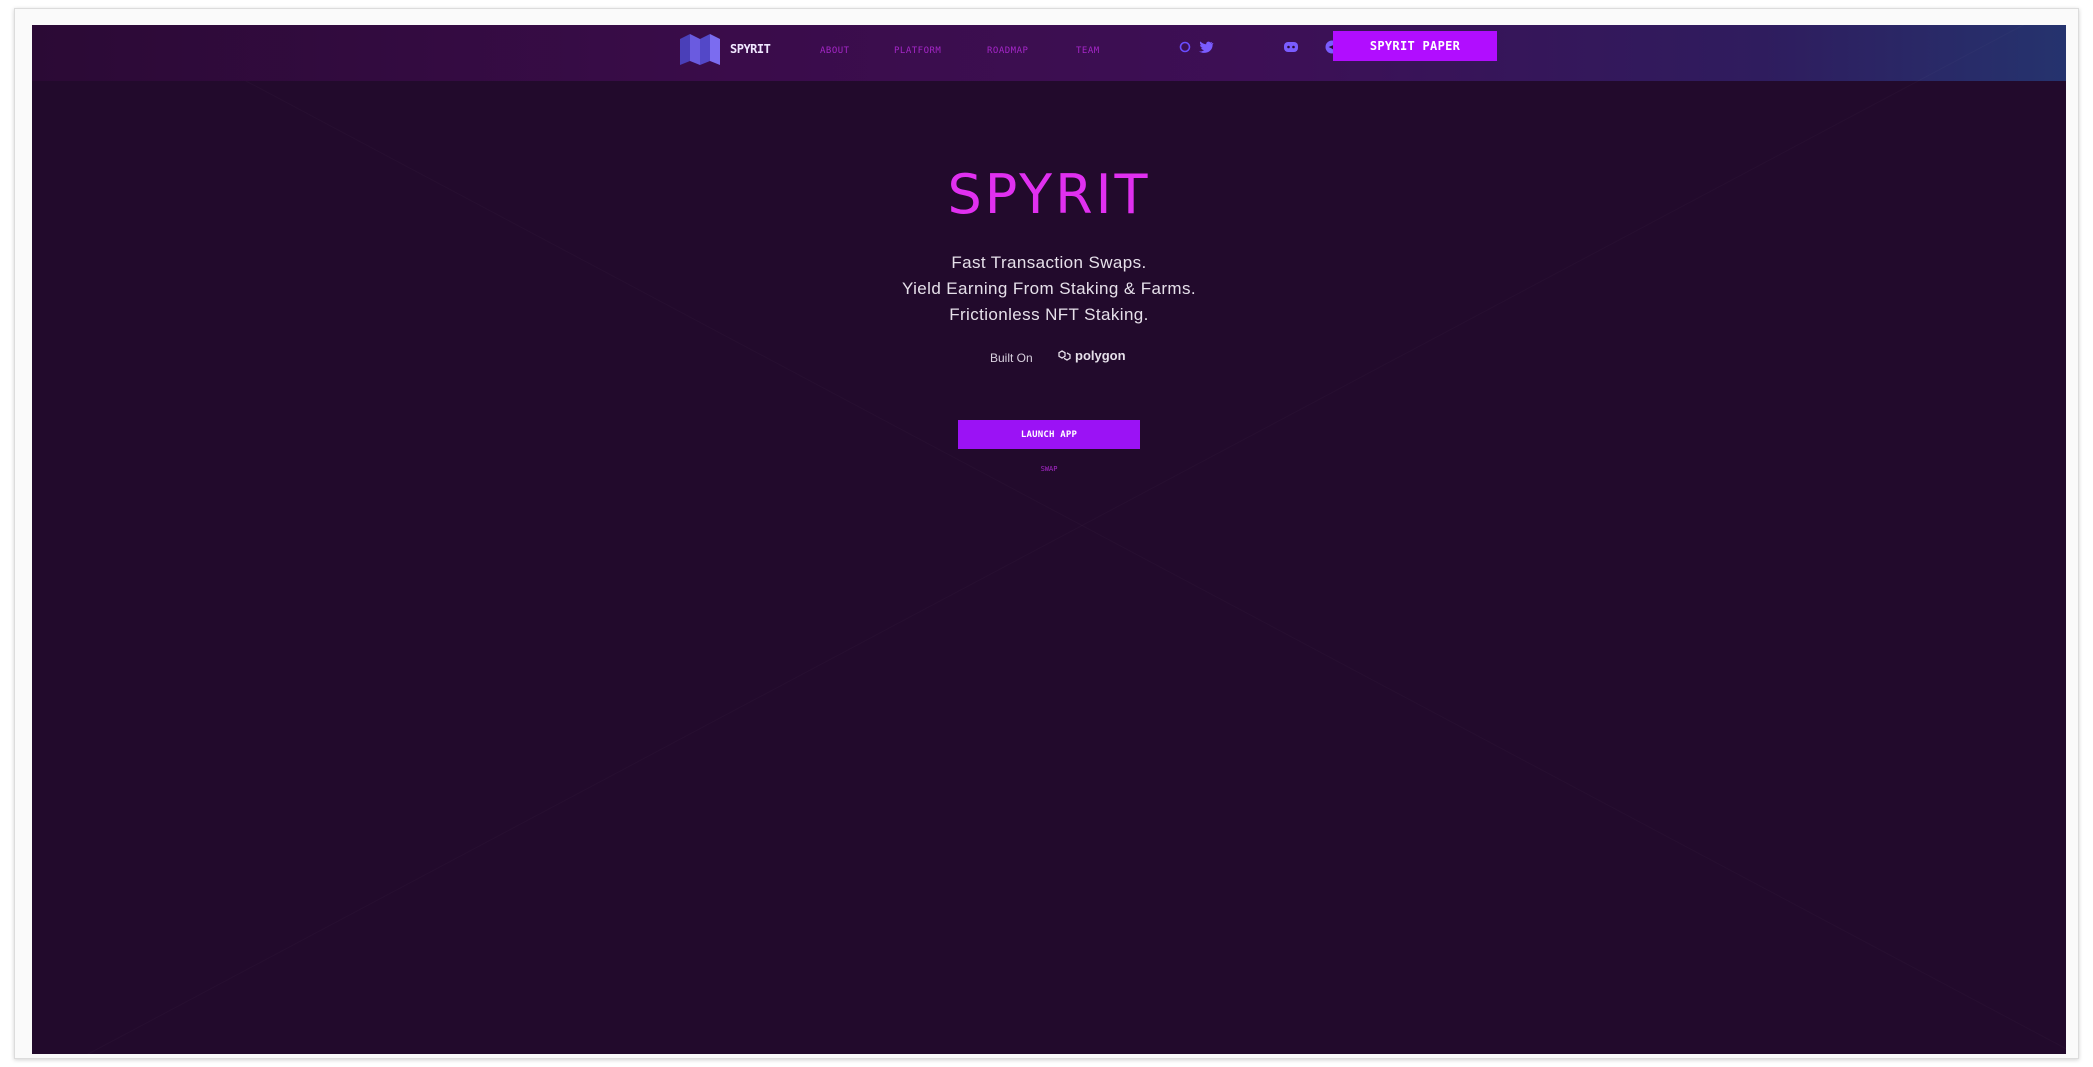  Describe the element at coordinates (1049, 314) in the screenshot. I see `tagline-nft: Frictionless NFT Staking.` at that location.